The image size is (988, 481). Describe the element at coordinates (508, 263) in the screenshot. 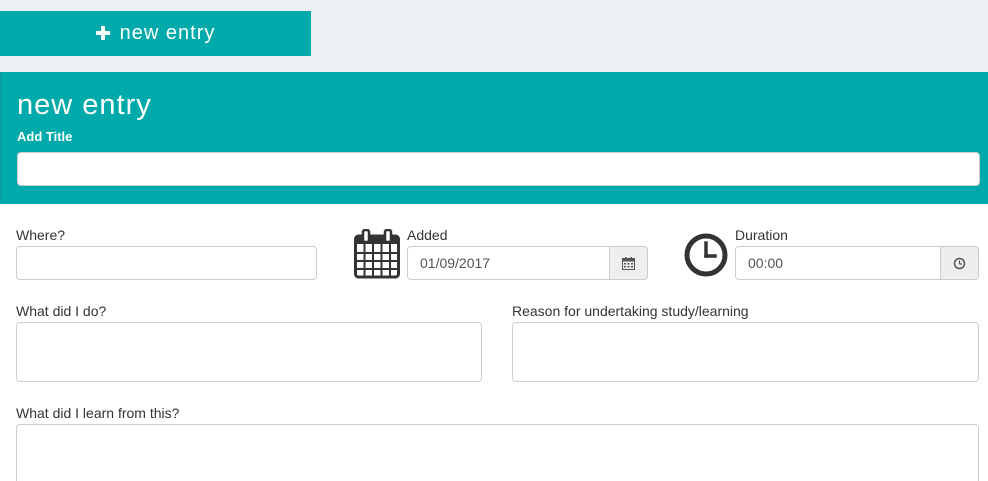

I see `added-date-input: 01/09/2017` at that location.